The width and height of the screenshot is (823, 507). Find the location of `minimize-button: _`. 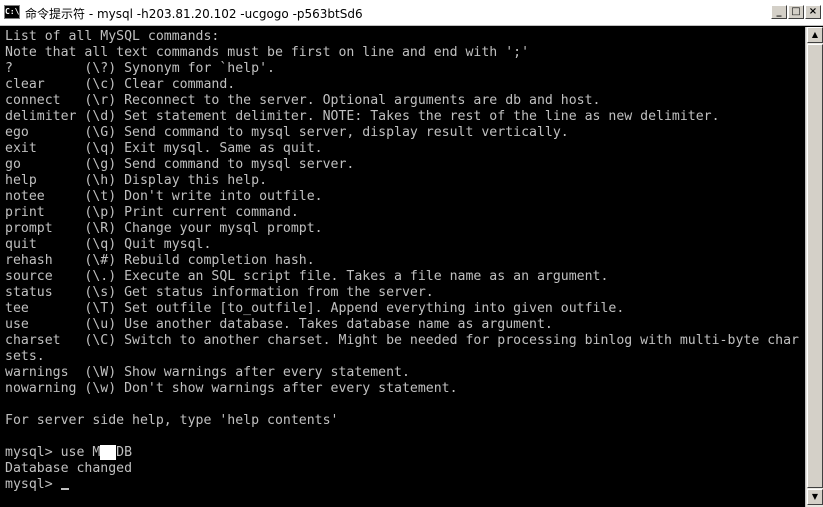

minimize-button: _ is located at coordinates (779, 12).